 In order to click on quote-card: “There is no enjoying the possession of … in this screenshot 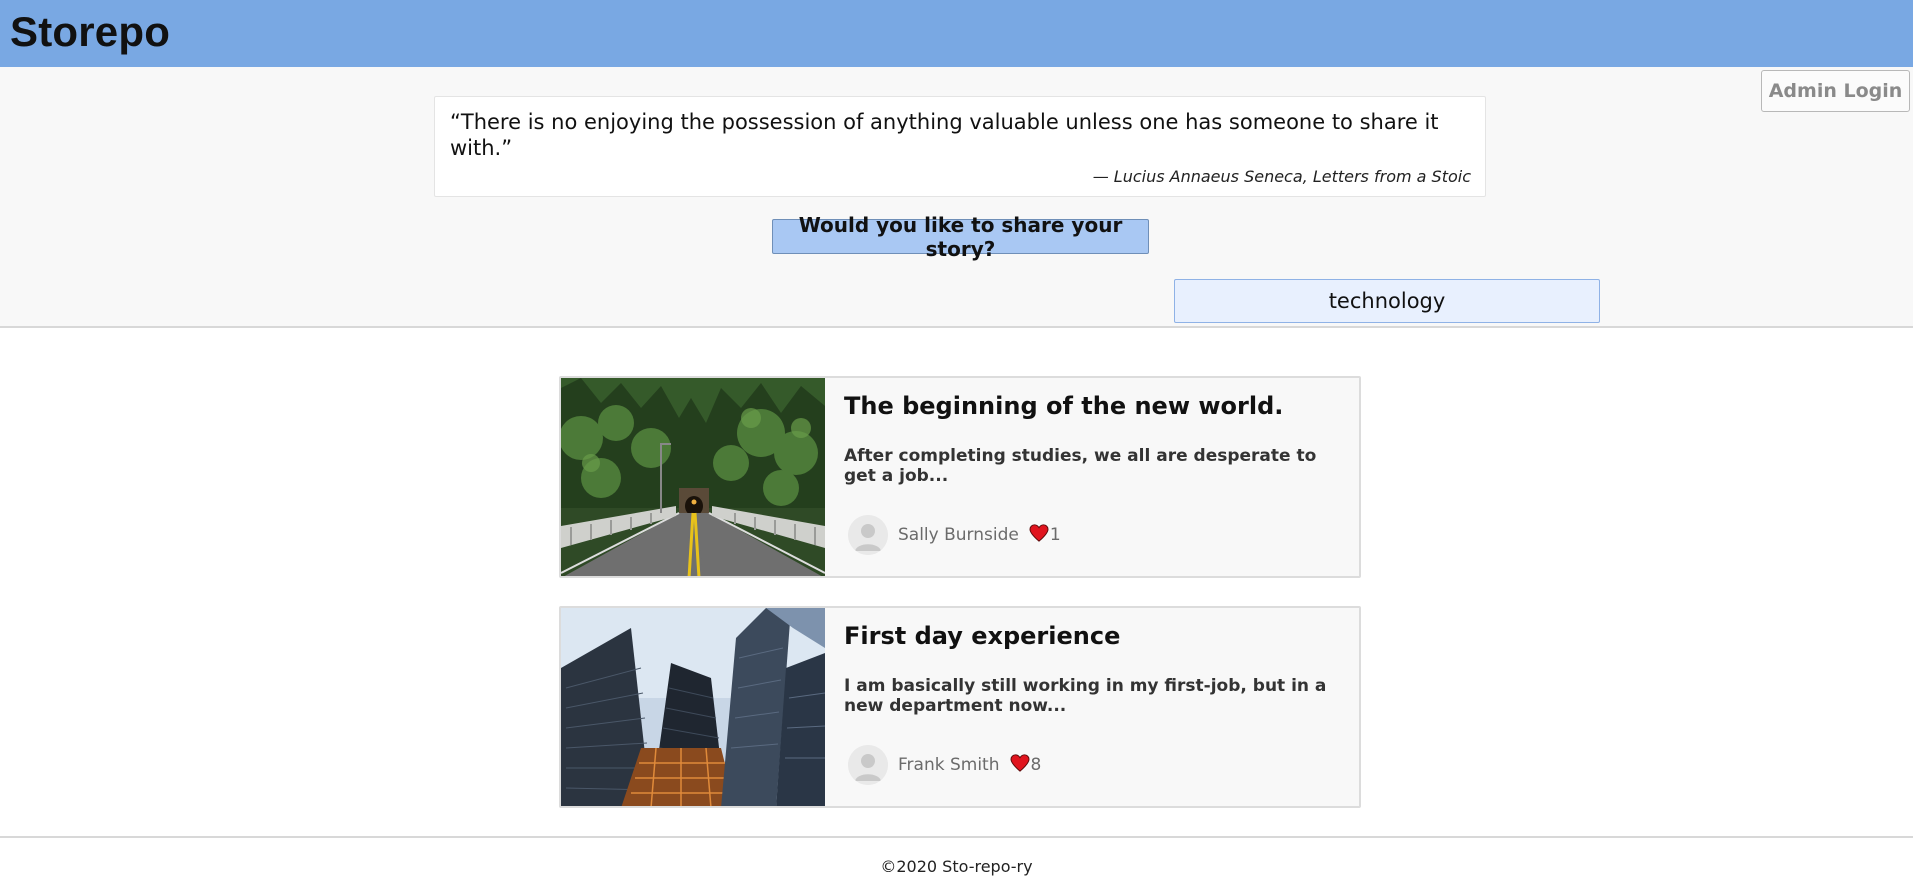, I will do `click(960, 146)`.